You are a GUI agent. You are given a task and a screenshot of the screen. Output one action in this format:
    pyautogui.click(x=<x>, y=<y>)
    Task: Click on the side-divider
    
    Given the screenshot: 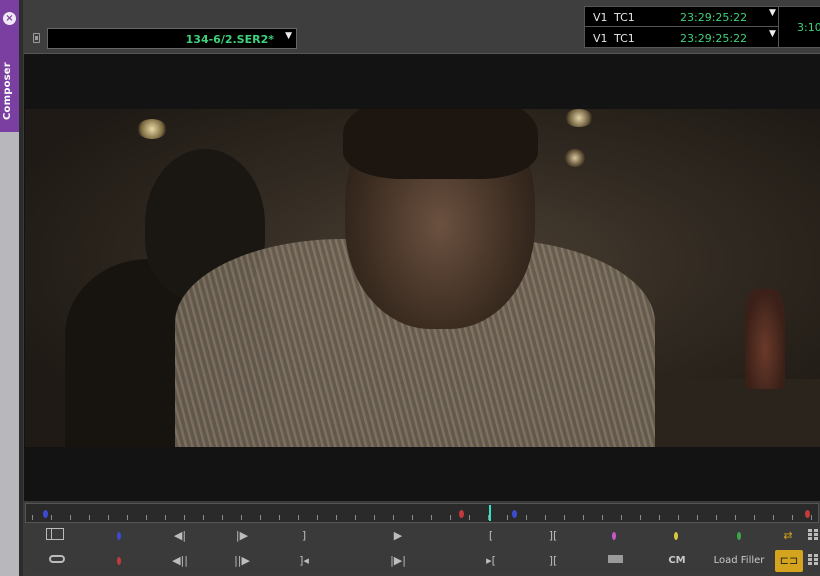 What is the action you would take?
    pyautogui.click(x=21, y=288)
    